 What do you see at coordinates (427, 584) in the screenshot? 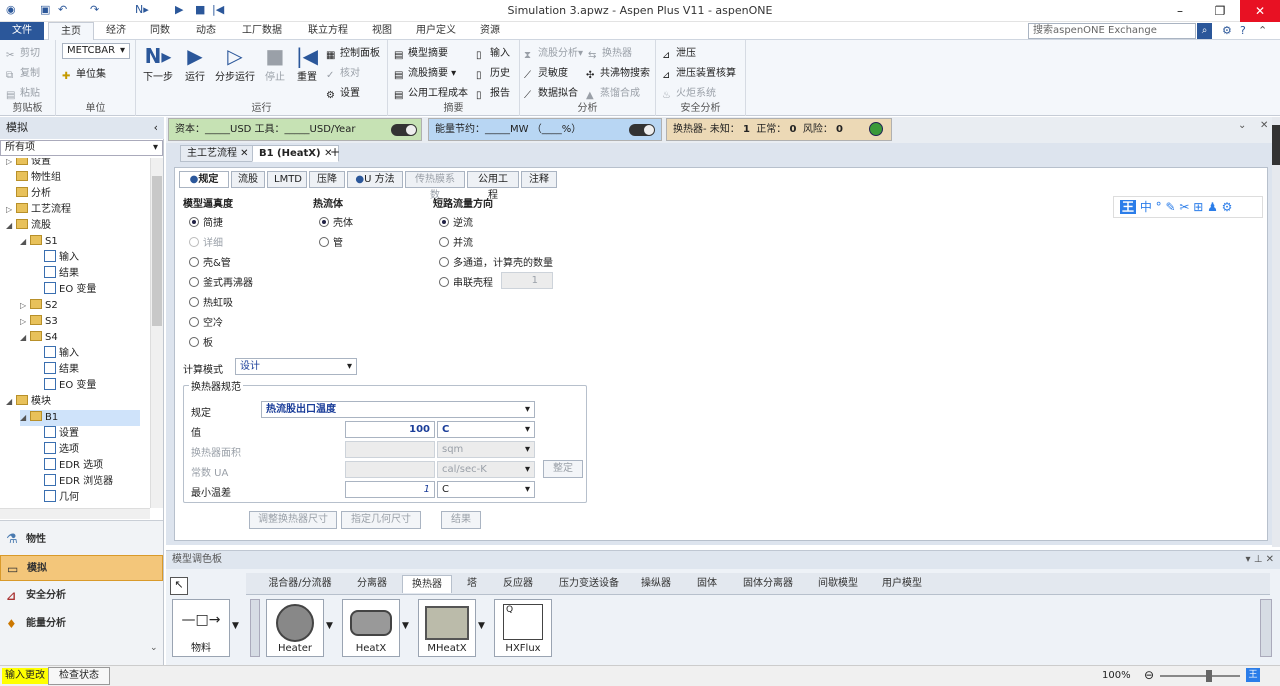
I see `palette-tab-exchangers: 换热器` at bounding box center [427, 584].